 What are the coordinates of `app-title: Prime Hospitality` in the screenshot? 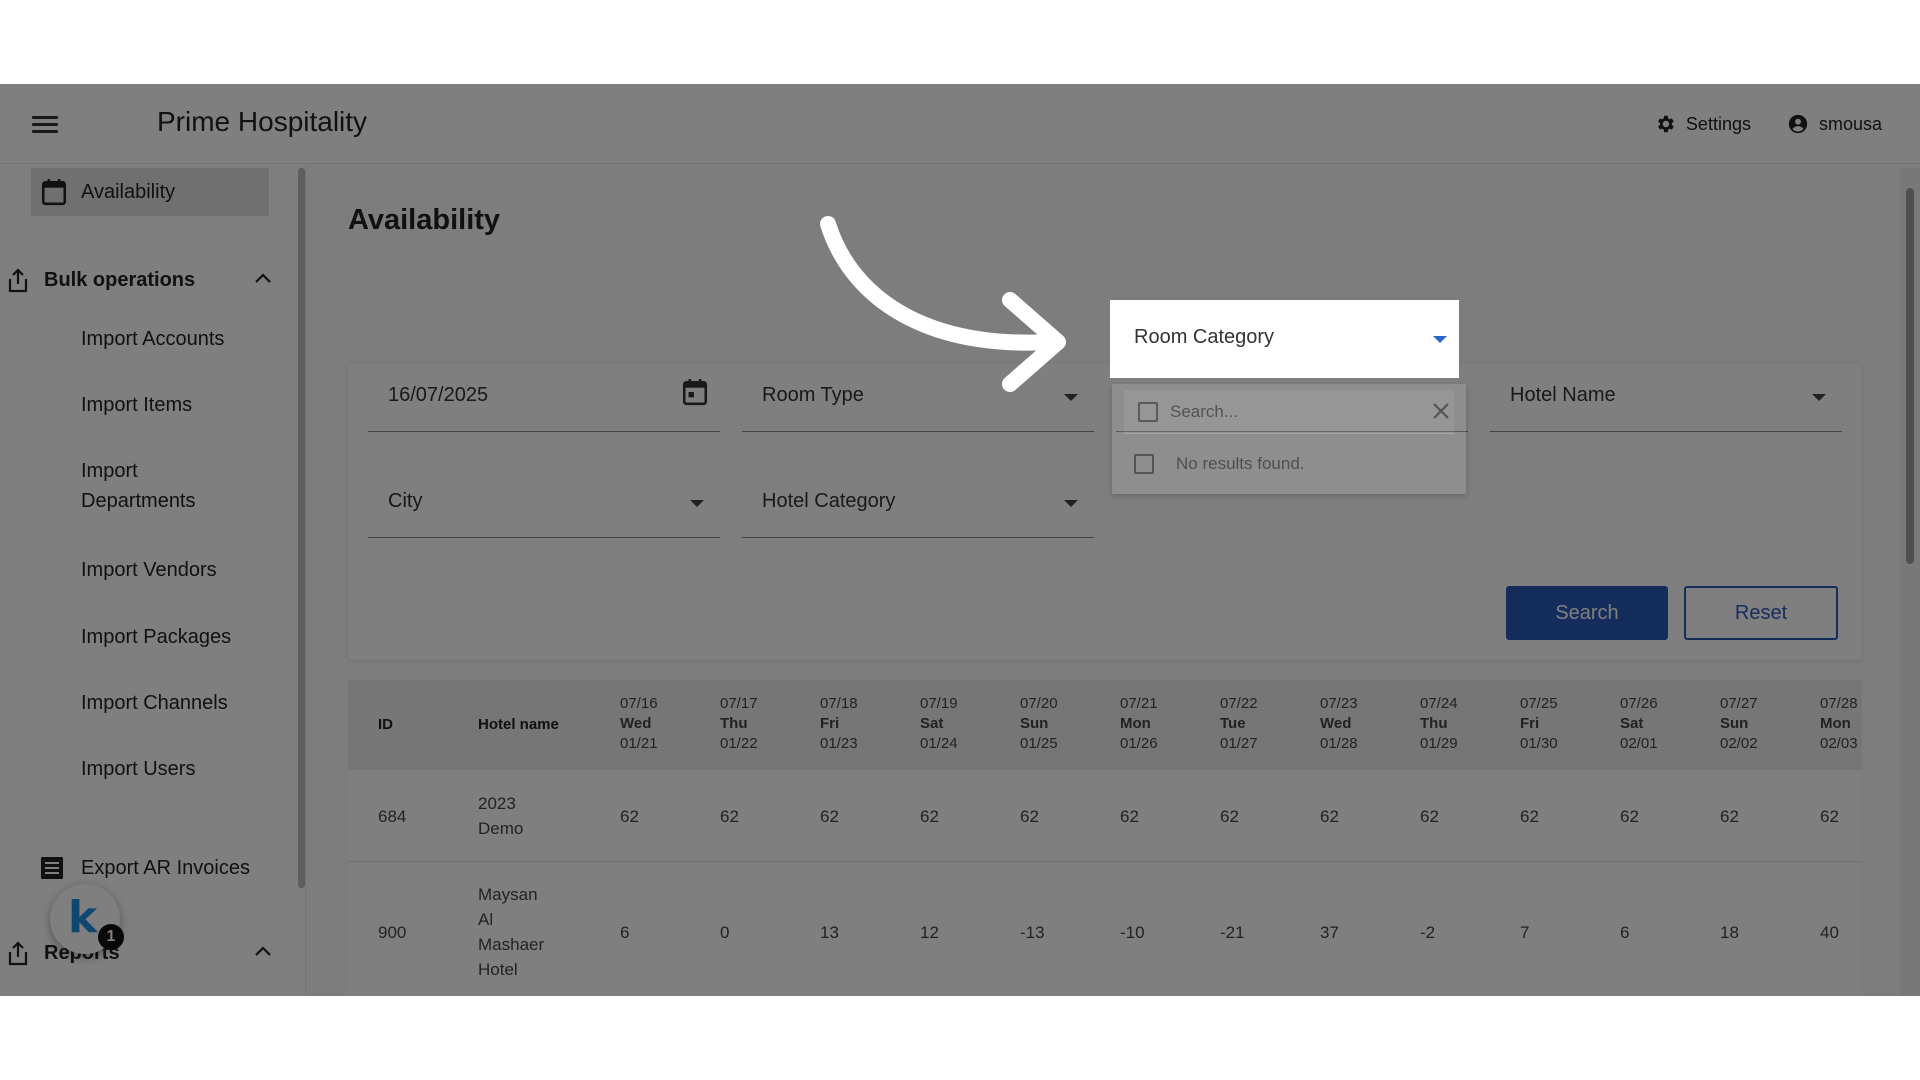 It's located at (262, 121).